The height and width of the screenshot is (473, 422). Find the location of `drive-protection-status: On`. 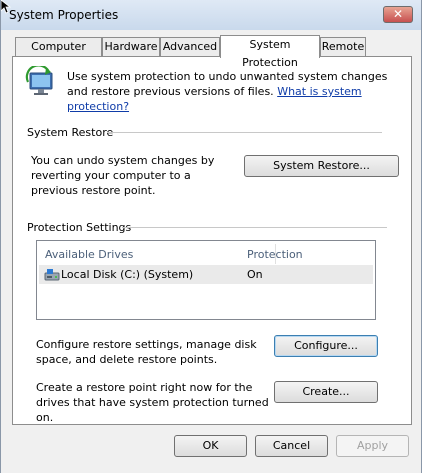

drive-protection-status: On is located at coordinates (255, 274).